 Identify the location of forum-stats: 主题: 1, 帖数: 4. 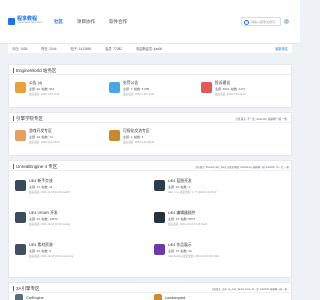
(133, 137).